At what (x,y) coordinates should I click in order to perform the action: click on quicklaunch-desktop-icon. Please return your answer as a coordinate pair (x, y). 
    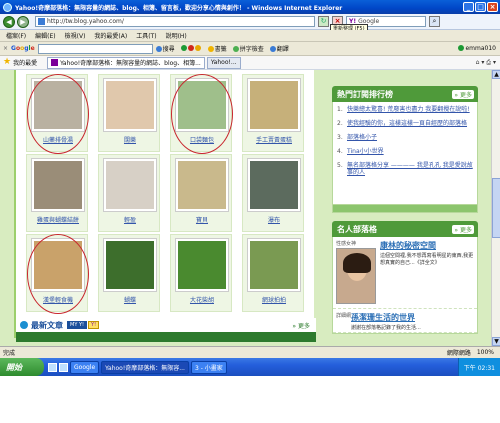
    Looking at the image, I should click on (63, 367).